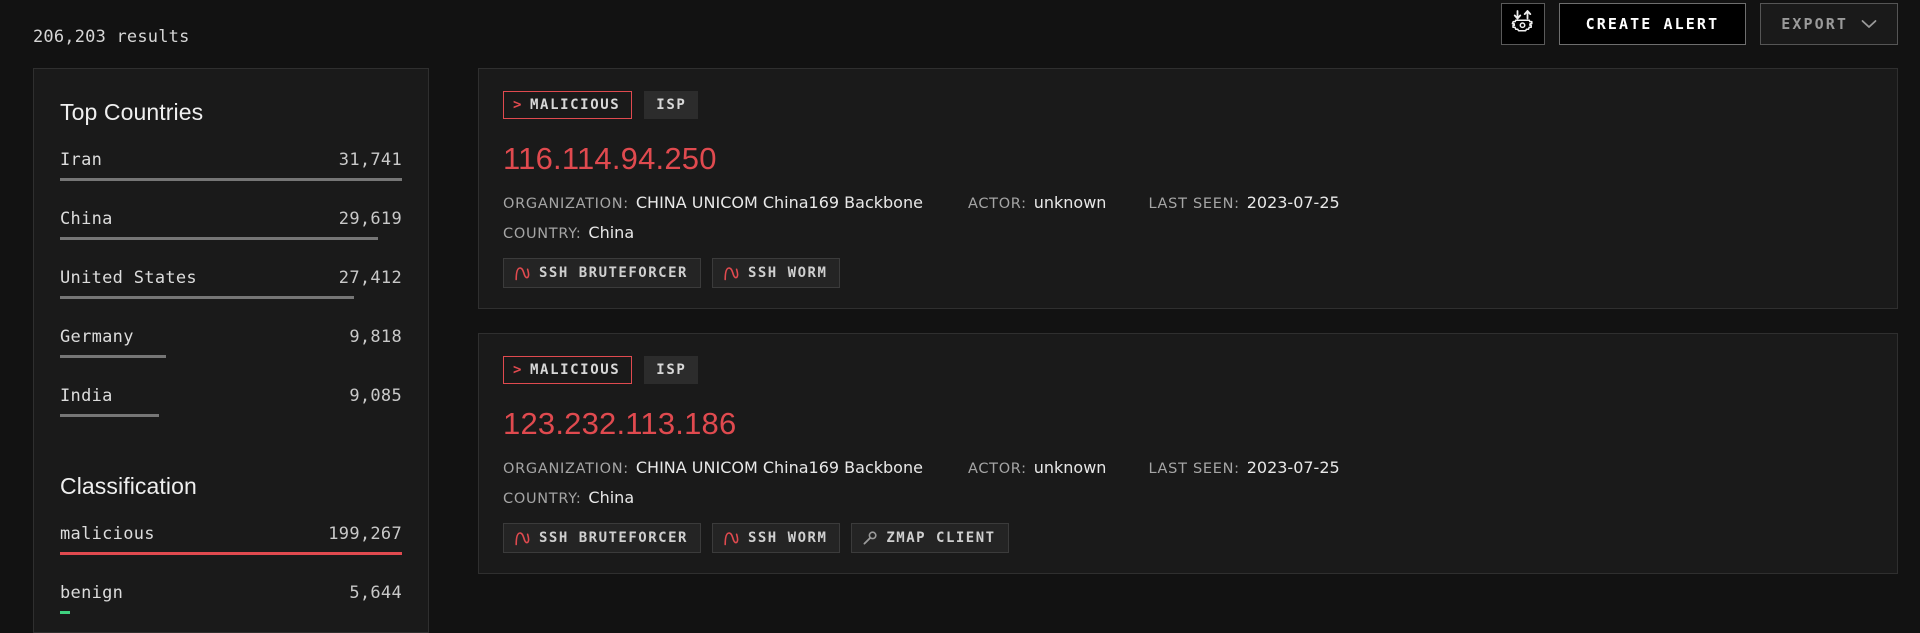 The width and height of the screenshot is (1920, 633). I want to click on create-alert-button: CREATE ALERT, so click(1652, 24).